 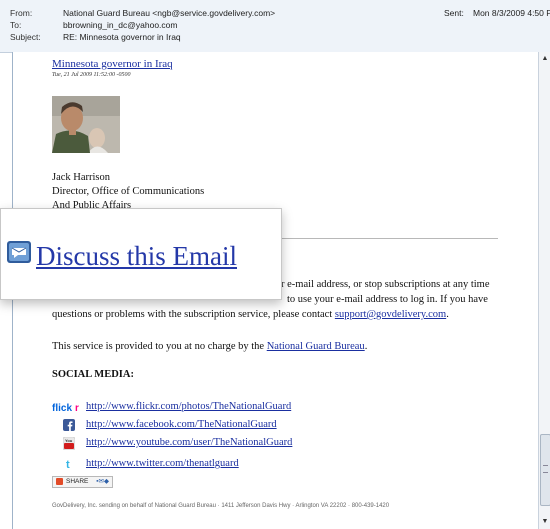 What do you see at coordinates (91, 75) in the screenshot?
I see `article-date: Tue, 21 Jul 2009 11:52:00 -0500` at bounding box center [91, 75].